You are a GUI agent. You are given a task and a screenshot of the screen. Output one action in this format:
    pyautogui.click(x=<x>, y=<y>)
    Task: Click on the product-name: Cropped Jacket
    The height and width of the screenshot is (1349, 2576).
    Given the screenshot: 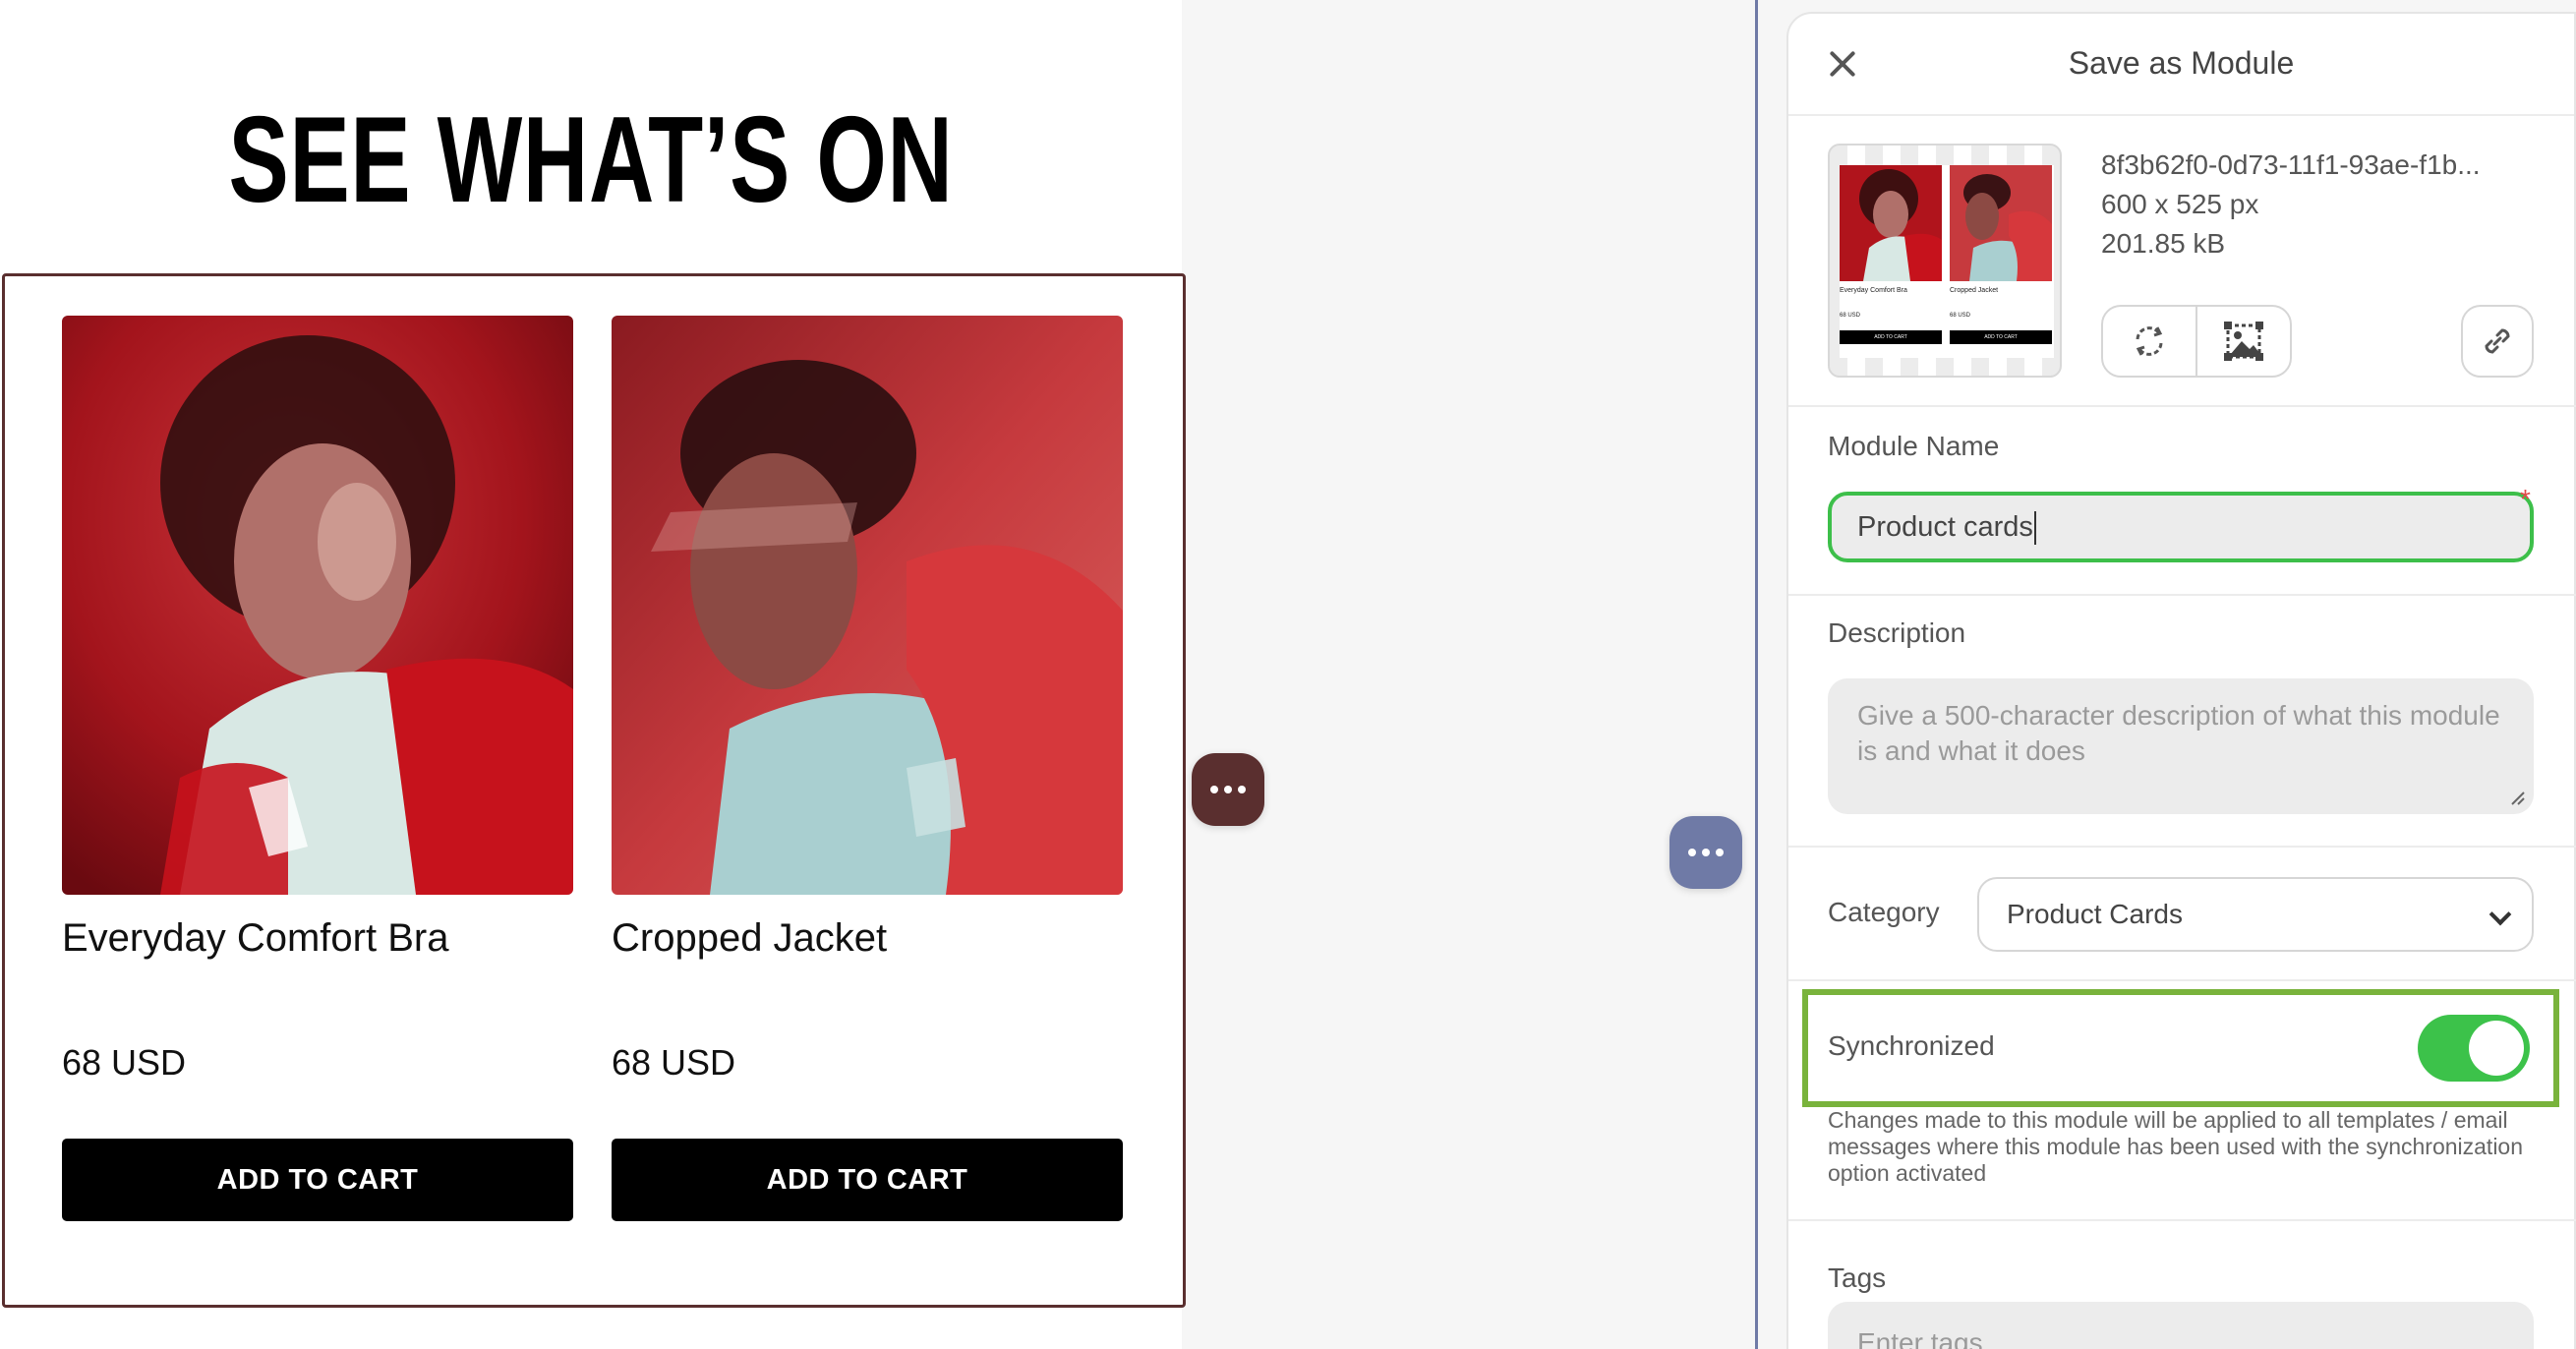 What is the action you would take?
    pyautogui.click(x=750, y=938)
    